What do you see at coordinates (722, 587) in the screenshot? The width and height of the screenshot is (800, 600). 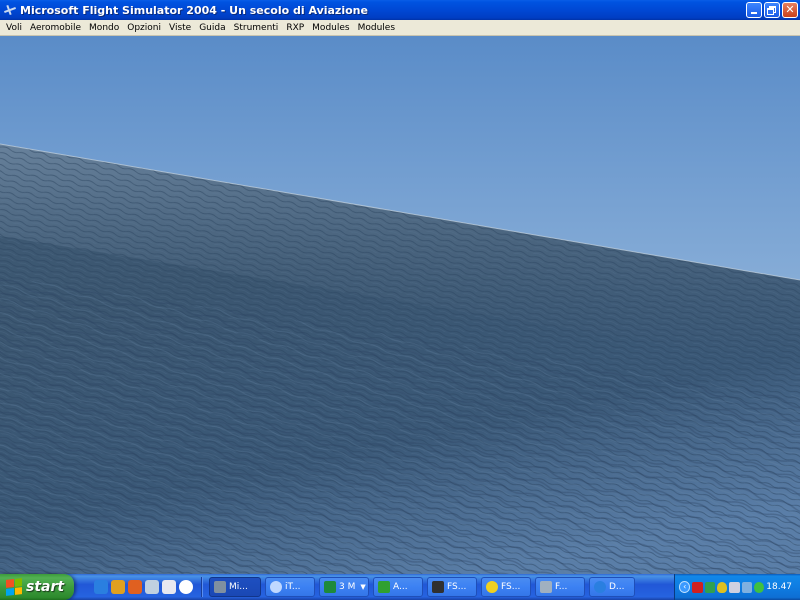 I see `security-shield-icon` at bounding box center [722, 587].